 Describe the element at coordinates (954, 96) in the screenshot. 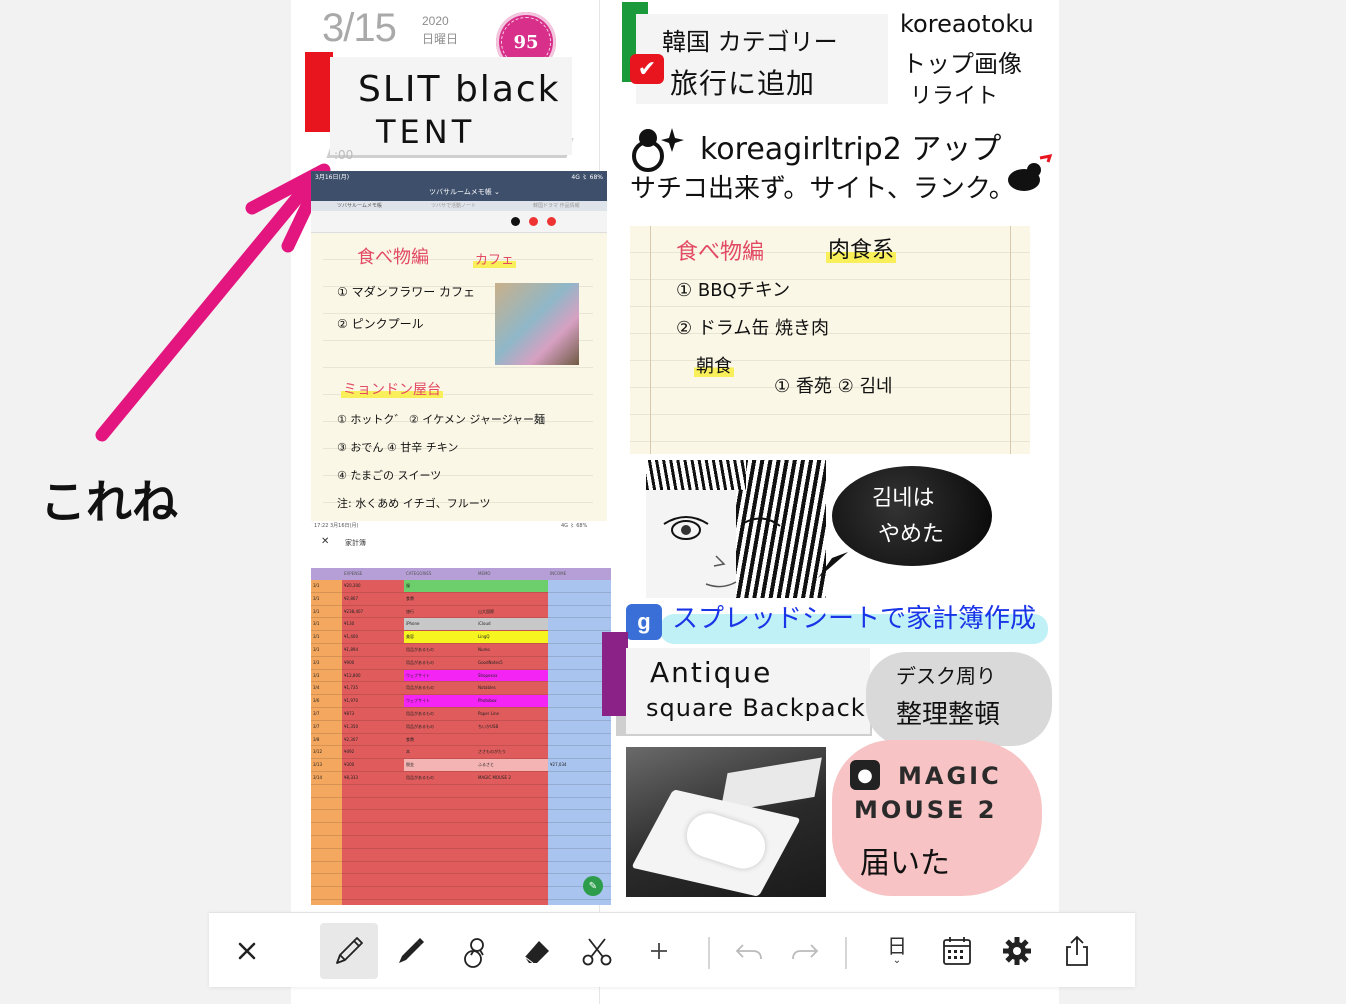

I see `koreaotoku-line3: リライト` at that location.